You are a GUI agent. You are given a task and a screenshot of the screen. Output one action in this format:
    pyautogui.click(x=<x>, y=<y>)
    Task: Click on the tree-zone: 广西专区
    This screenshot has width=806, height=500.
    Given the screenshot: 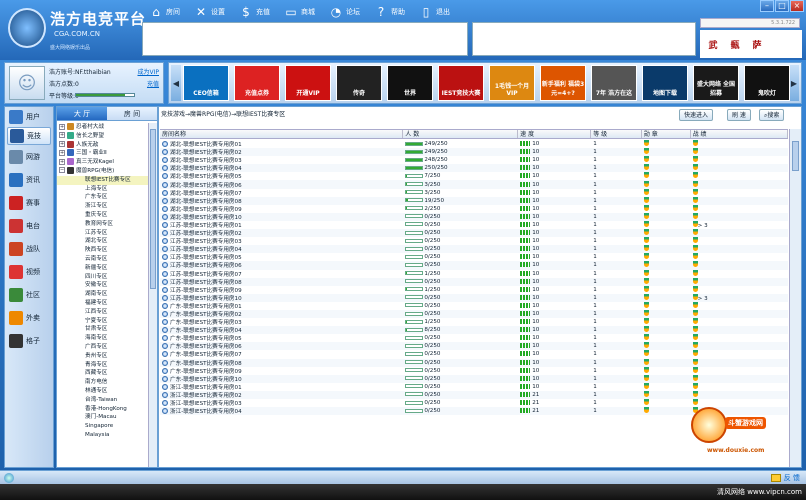 What is the action you would take?
    pyautogui.click(x=103, y=347)
    